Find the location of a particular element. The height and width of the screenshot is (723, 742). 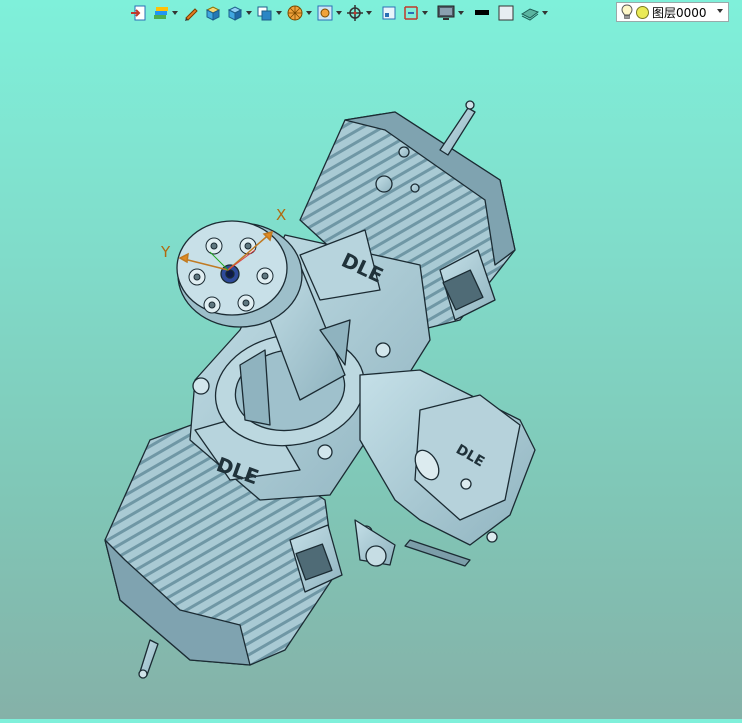

layers-color-button is located at coordinates (165, 13).